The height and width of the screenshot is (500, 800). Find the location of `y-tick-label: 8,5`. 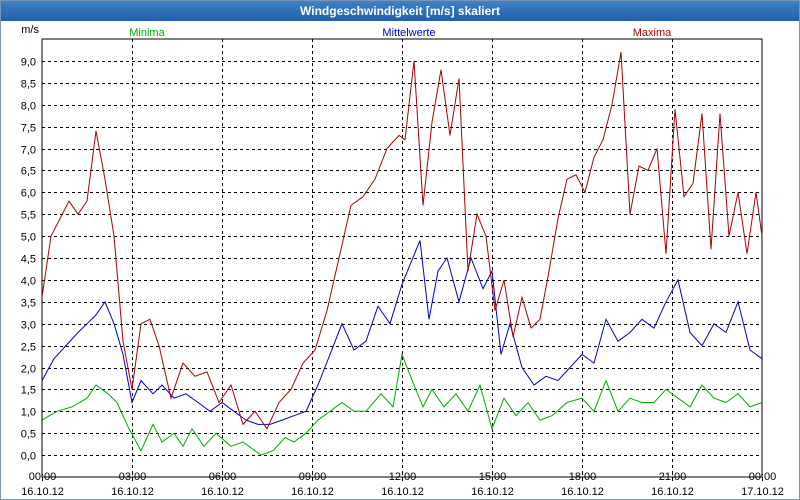

y-tick-label: 8,5 is located at coordinates (28, 85).